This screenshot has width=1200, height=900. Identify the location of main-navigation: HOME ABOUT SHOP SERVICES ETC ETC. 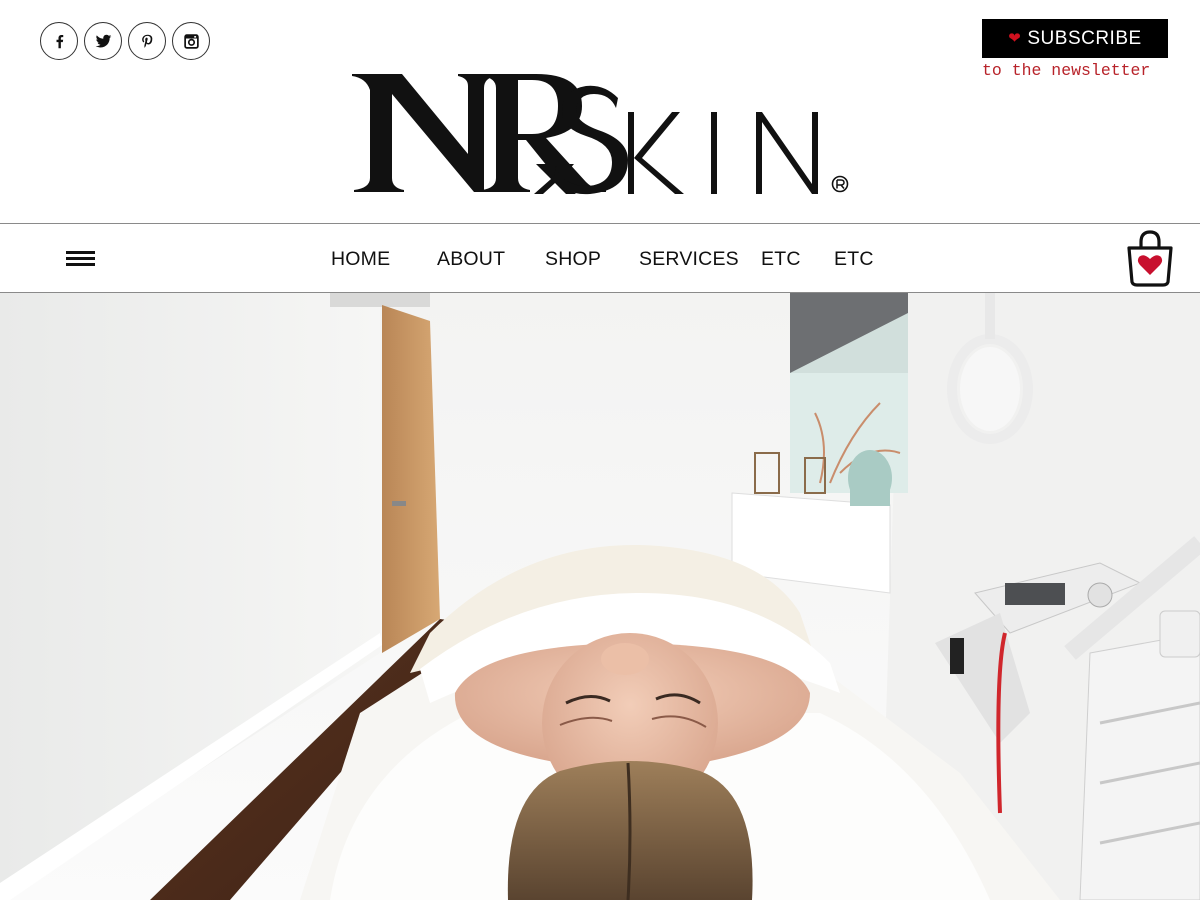
(600, 258).